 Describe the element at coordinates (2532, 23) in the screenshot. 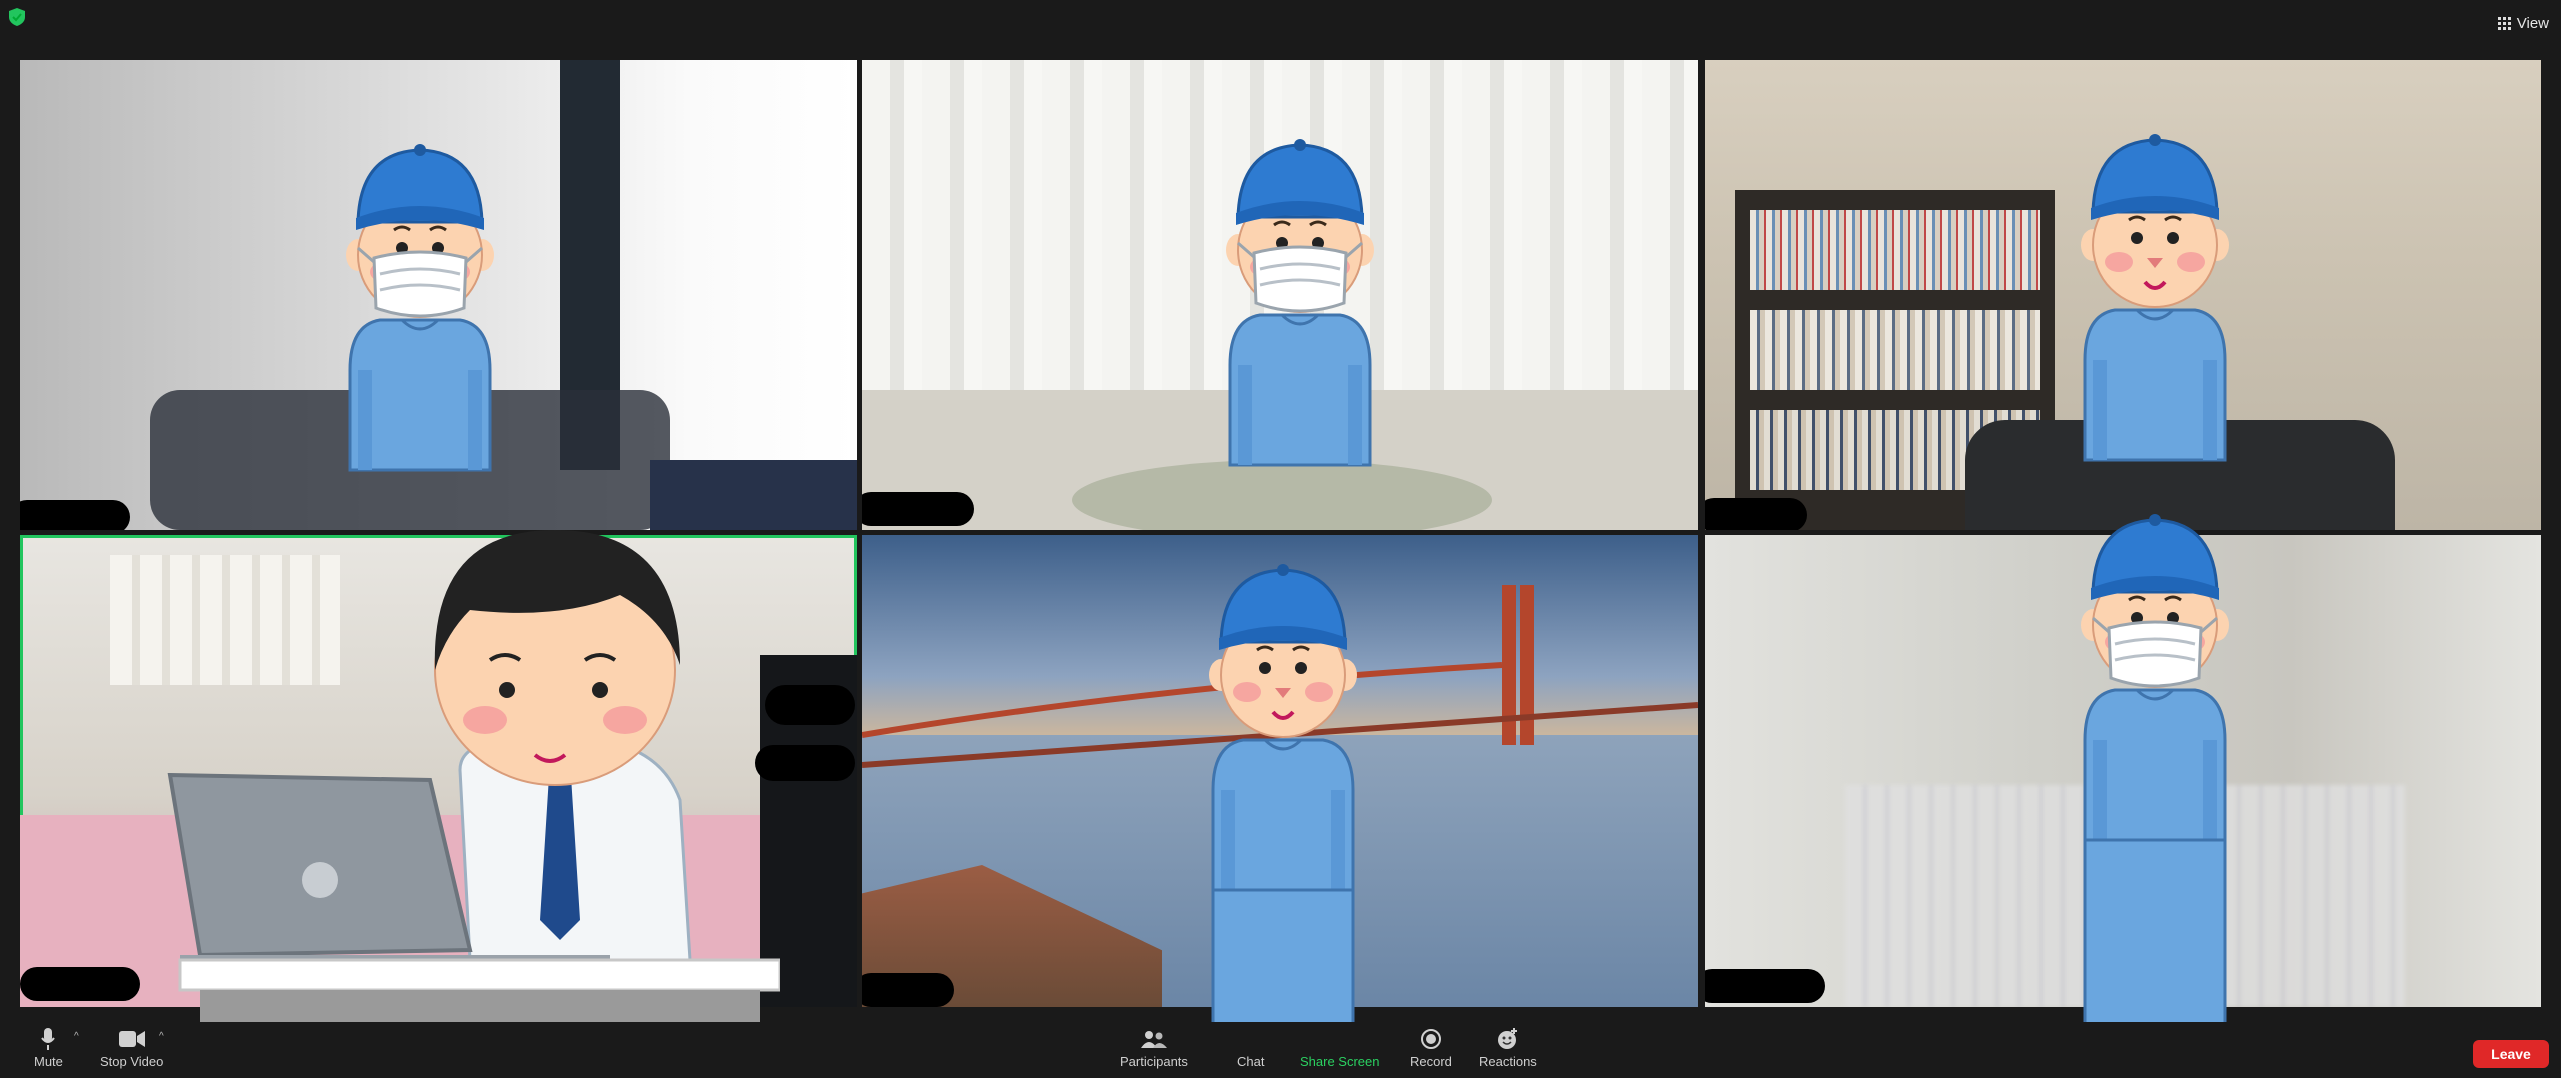

I see `view-label: View` at that location.